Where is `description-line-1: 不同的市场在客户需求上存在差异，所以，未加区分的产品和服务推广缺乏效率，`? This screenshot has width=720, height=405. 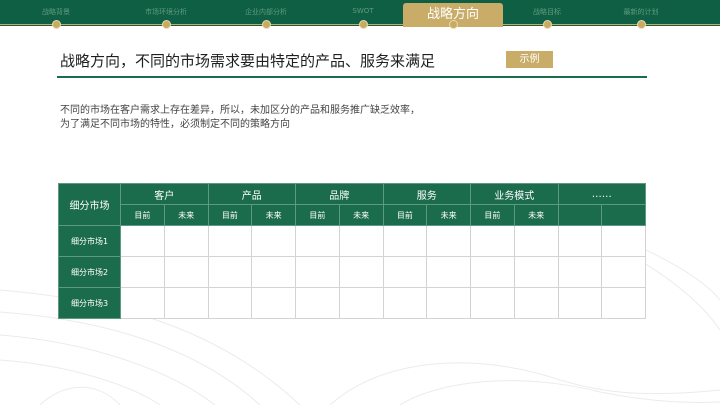 description-line-1: 不同的市场在客户需求上存在差异，所以，未加区分的产品和服务推广缺乏效率， is located at coordinates (240, 110).